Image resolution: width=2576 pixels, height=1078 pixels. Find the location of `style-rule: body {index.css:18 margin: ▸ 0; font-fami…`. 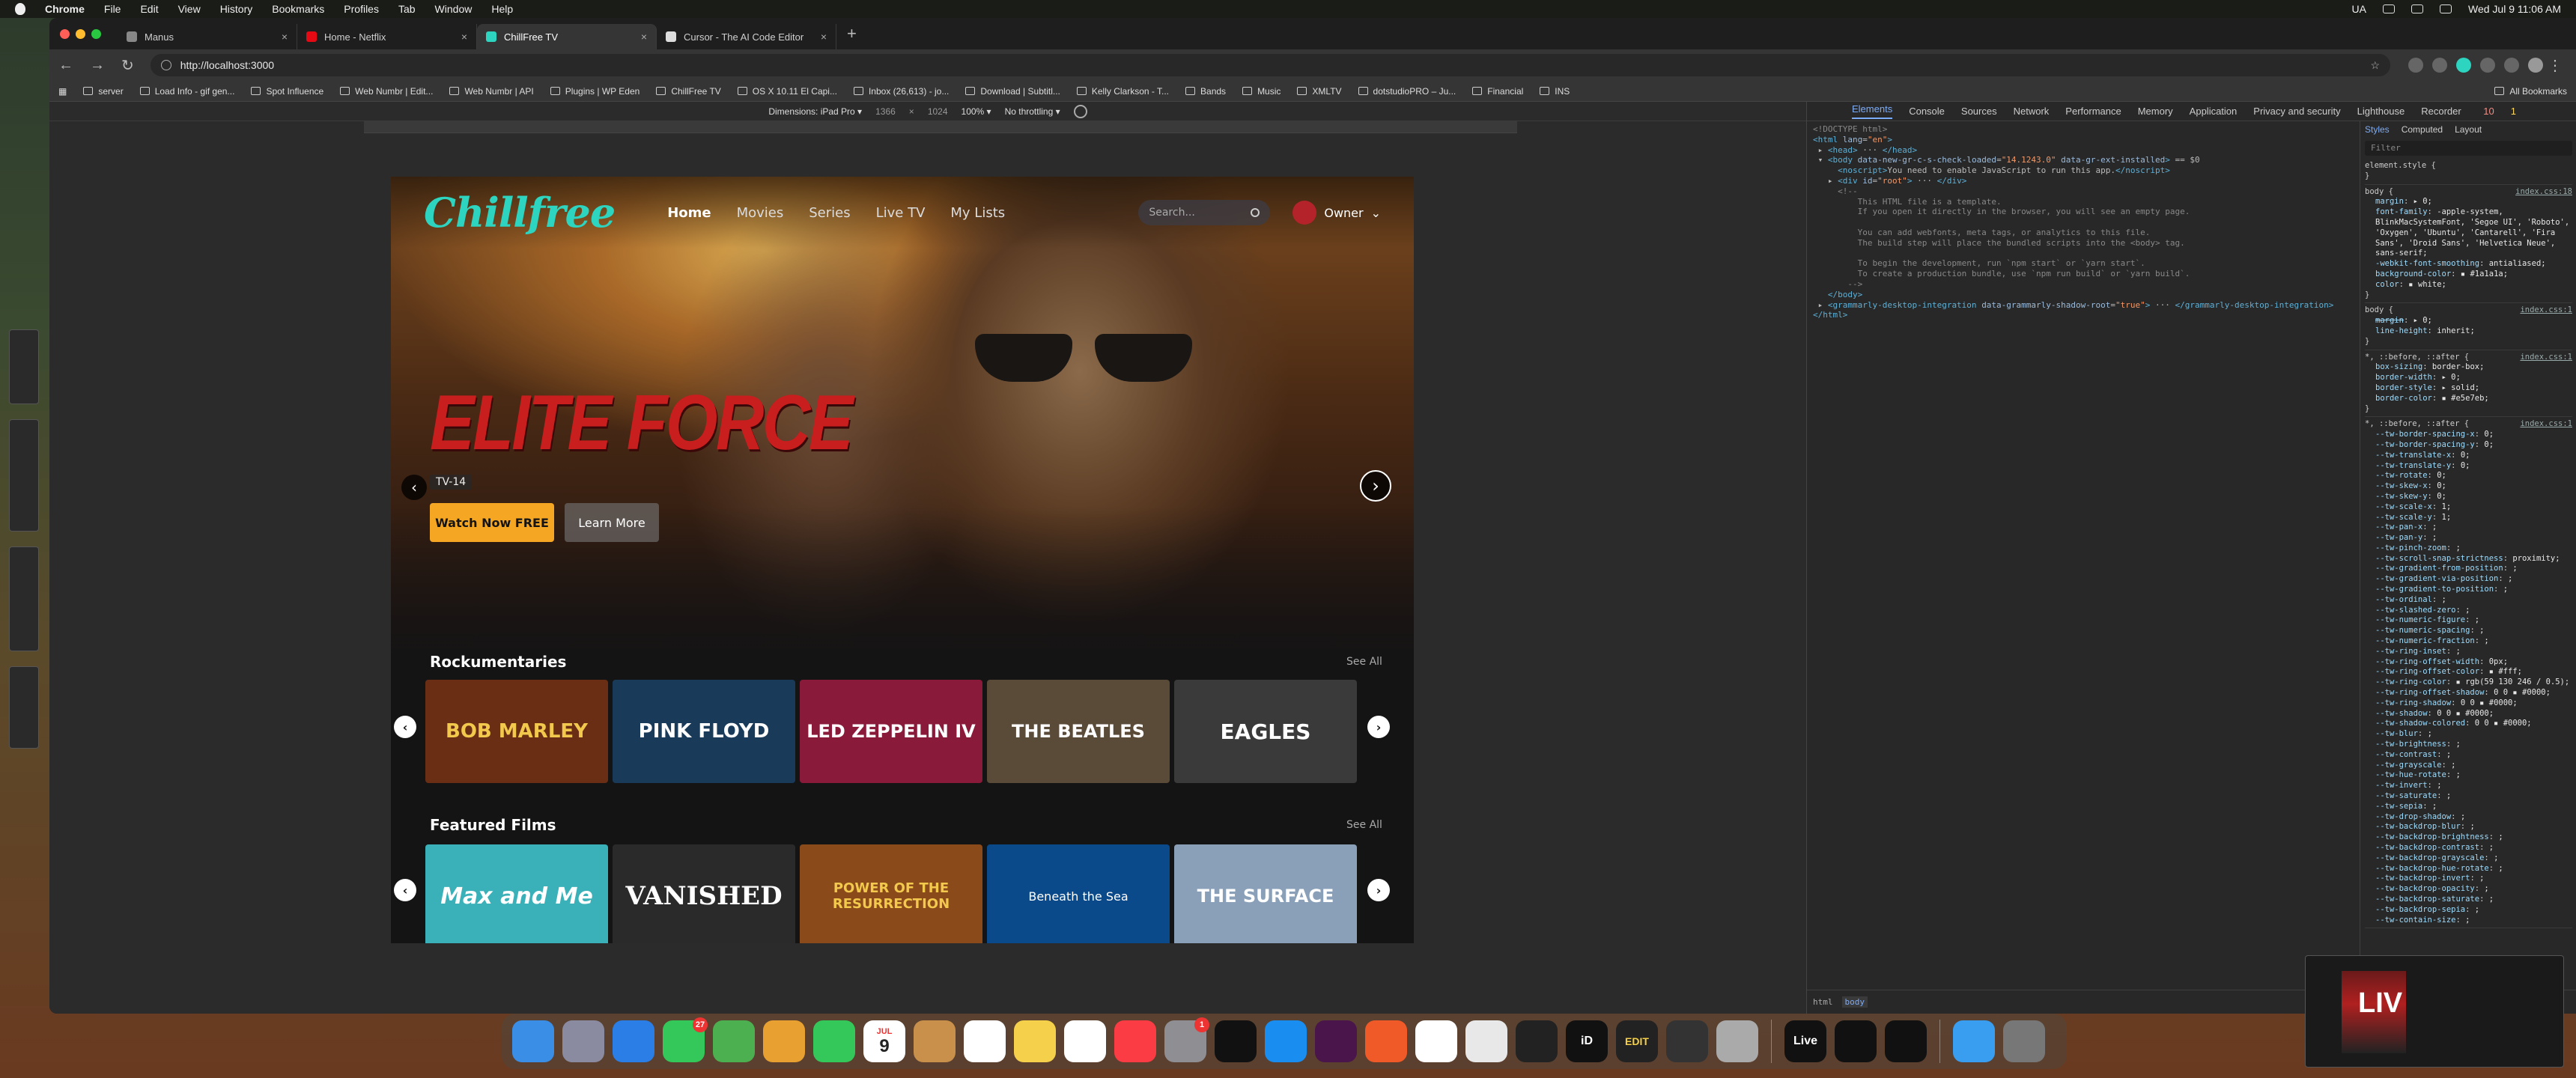

style-rule: body {index.css:18 margin: ▸ 0; font-fami… is located at coordinates (2468, 244).